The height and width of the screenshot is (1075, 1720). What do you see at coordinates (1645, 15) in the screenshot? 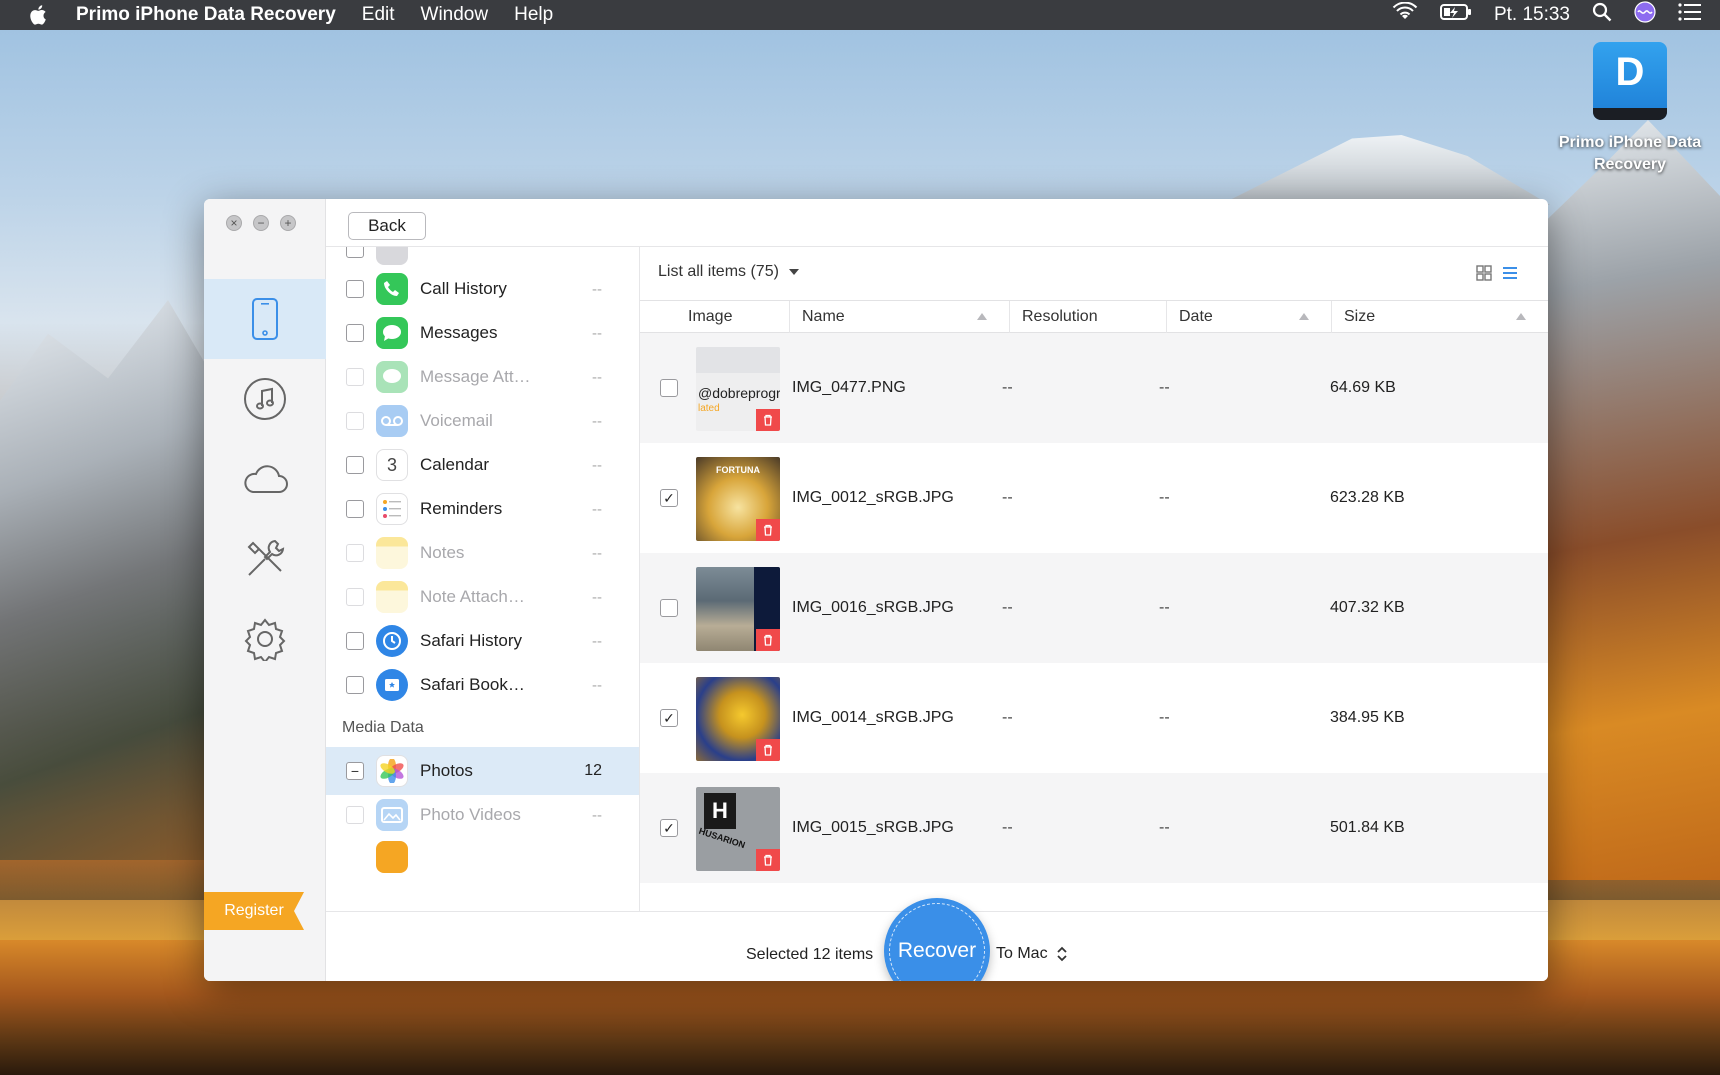
I see `siri-icon` at bounding box center [1645, 15].